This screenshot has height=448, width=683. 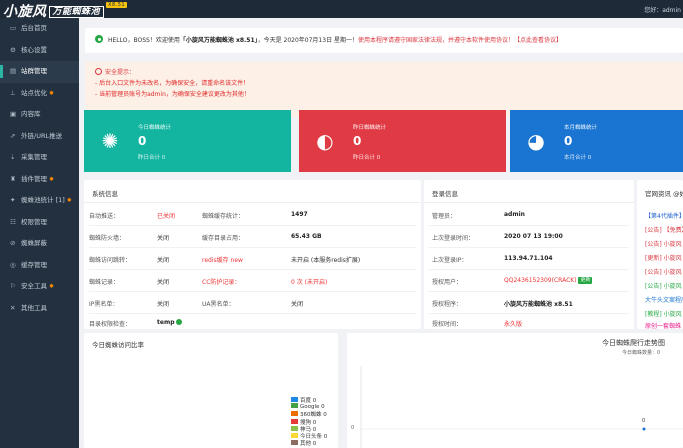 I want to click on link-icon: ⇗, so click(x=13, y=135).